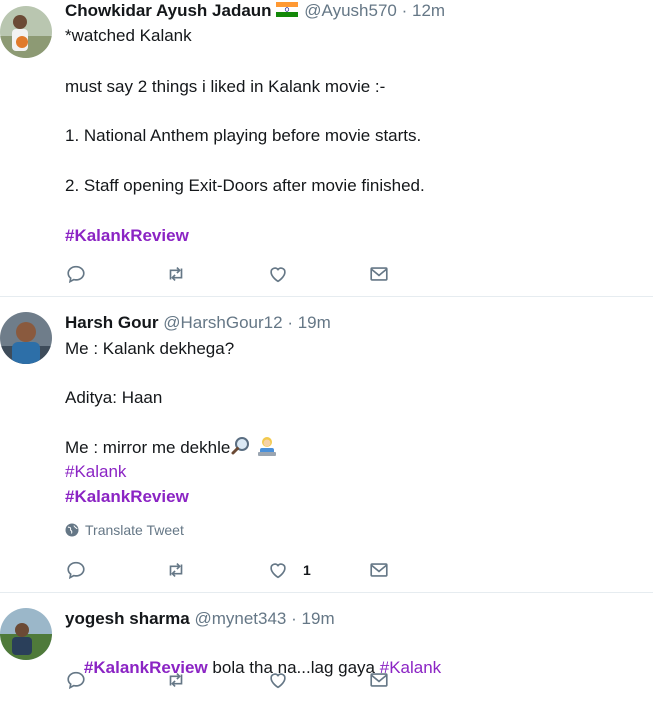 This screenshot has width=653, height=705. What do you see at coordinates (134, 530) in the screenshot?
I see `translate-label: Translate Tweet` at bounding box center [134, 530].